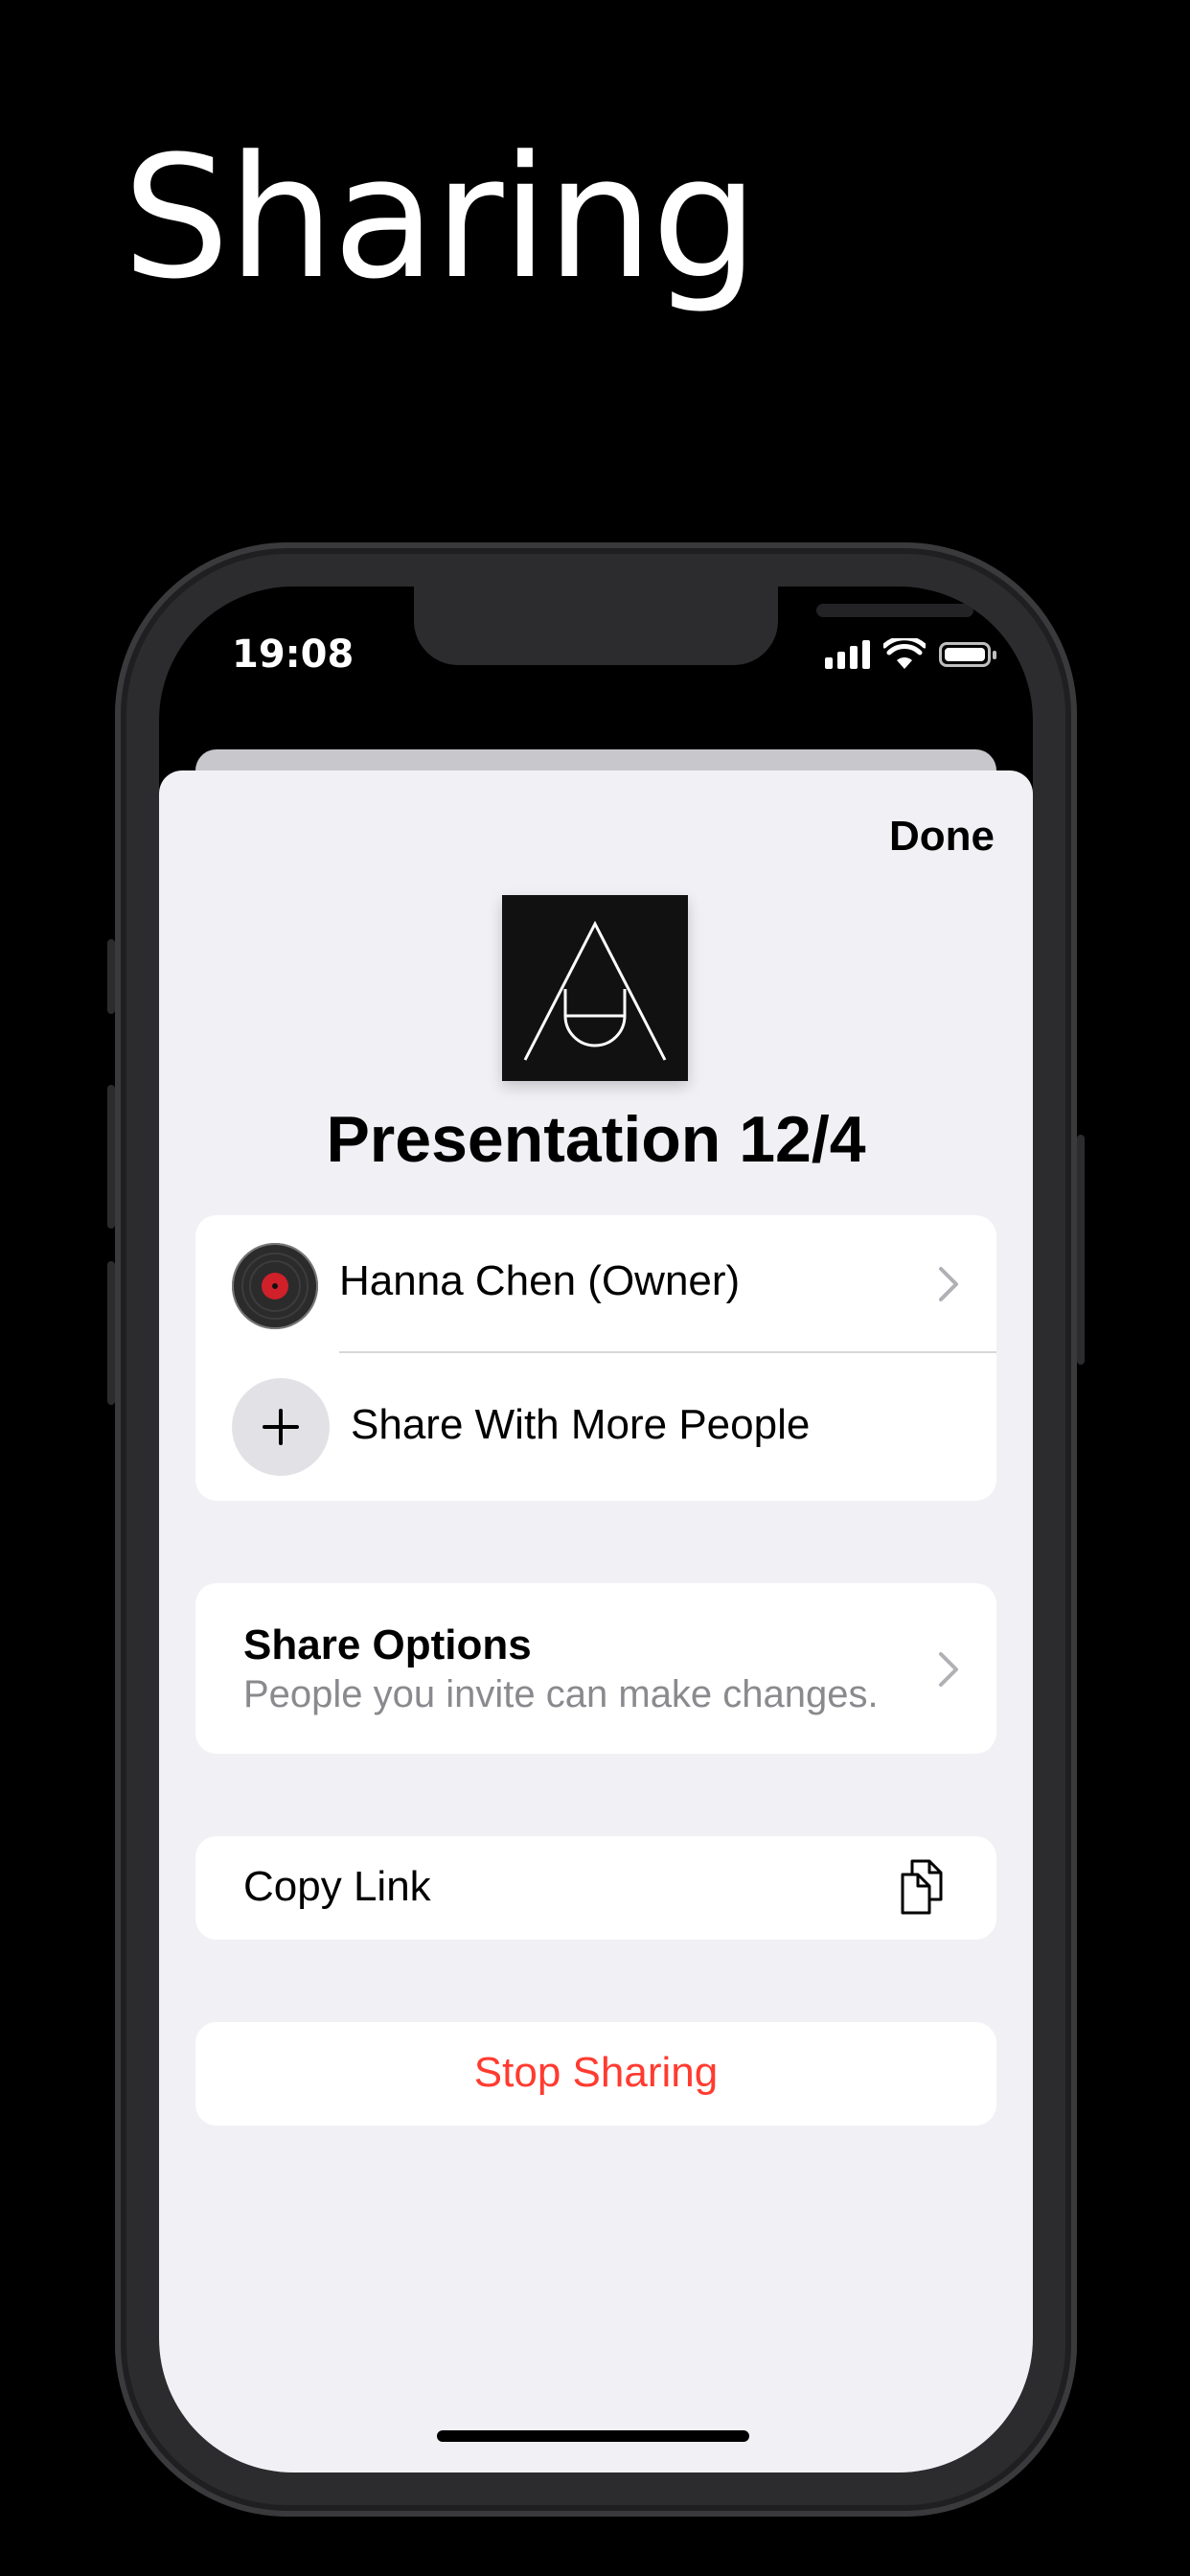 The width and height of the screenshot is (1190, 2576). I want to click on owner-name: Hanna Chen (Owner), so click(540, 1280).